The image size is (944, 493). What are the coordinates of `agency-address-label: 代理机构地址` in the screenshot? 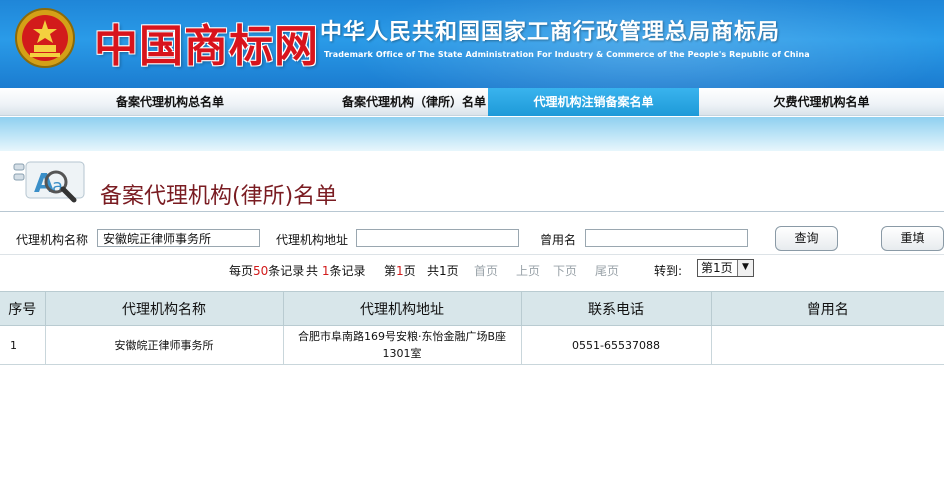 It's located at (312, 240).